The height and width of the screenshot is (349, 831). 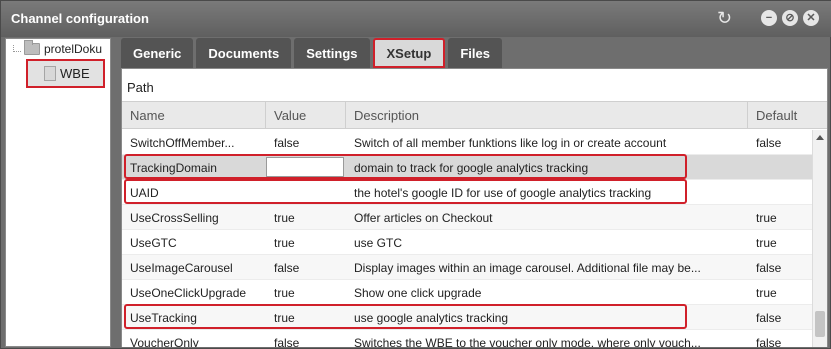 I want to click on cell-name: VoucherOnly, so click(x=164, y=341).